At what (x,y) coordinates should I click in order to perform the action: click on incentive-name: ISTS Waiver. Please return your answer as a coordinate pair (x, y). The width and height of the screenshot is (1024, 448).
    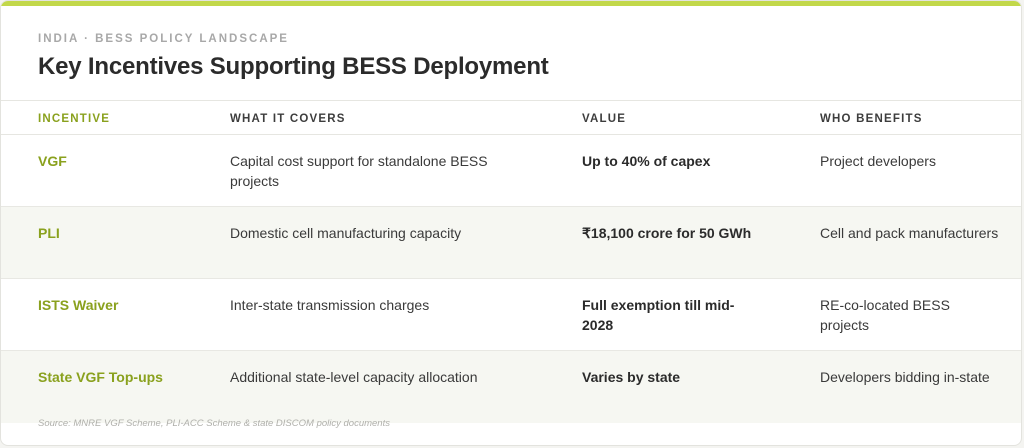
    Looking at the image, I should click on (78, 305).